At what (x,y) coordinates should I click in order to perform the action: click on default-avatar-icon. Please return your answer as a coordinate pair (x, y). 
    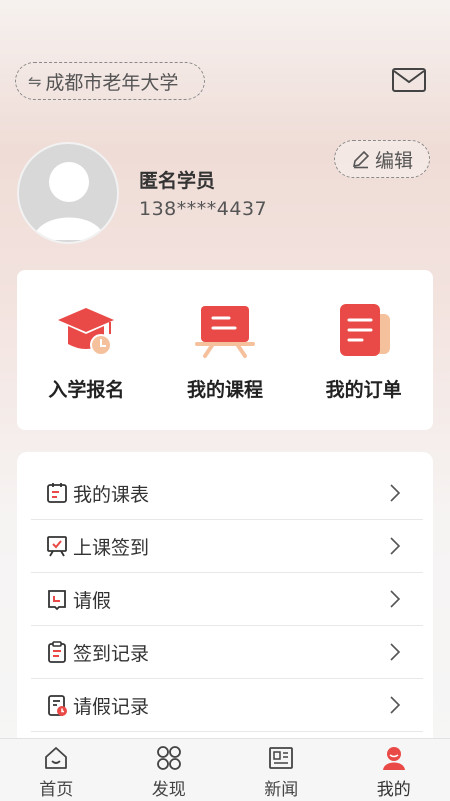
    Looking at the image, I should click on (69, 194).